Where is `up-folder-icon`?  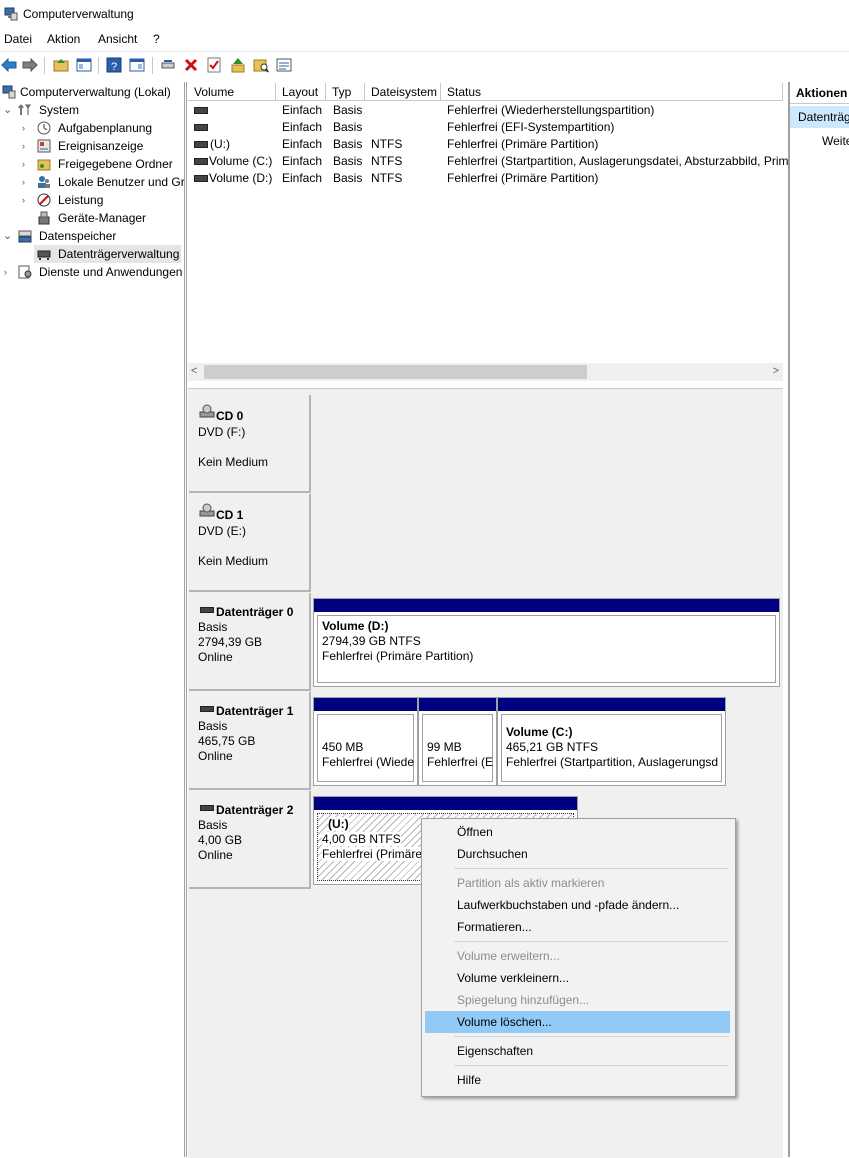
up-folder-icon is located at coordinates (61, 65).